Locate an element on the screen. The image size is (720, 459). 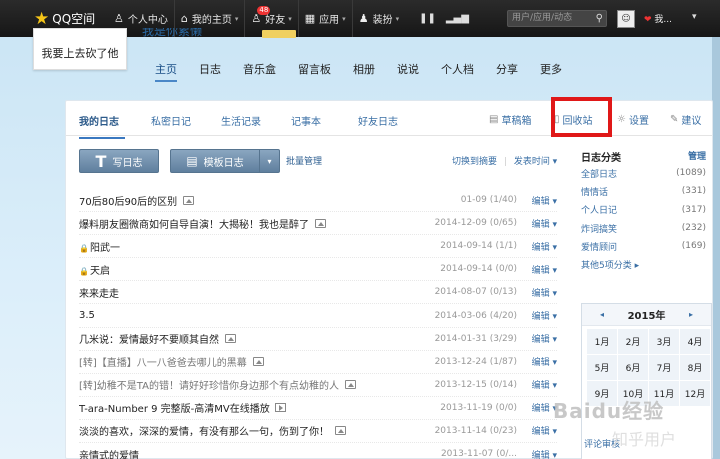
batch-manage-link: 批量管理 is located at coordinates (304, 160).